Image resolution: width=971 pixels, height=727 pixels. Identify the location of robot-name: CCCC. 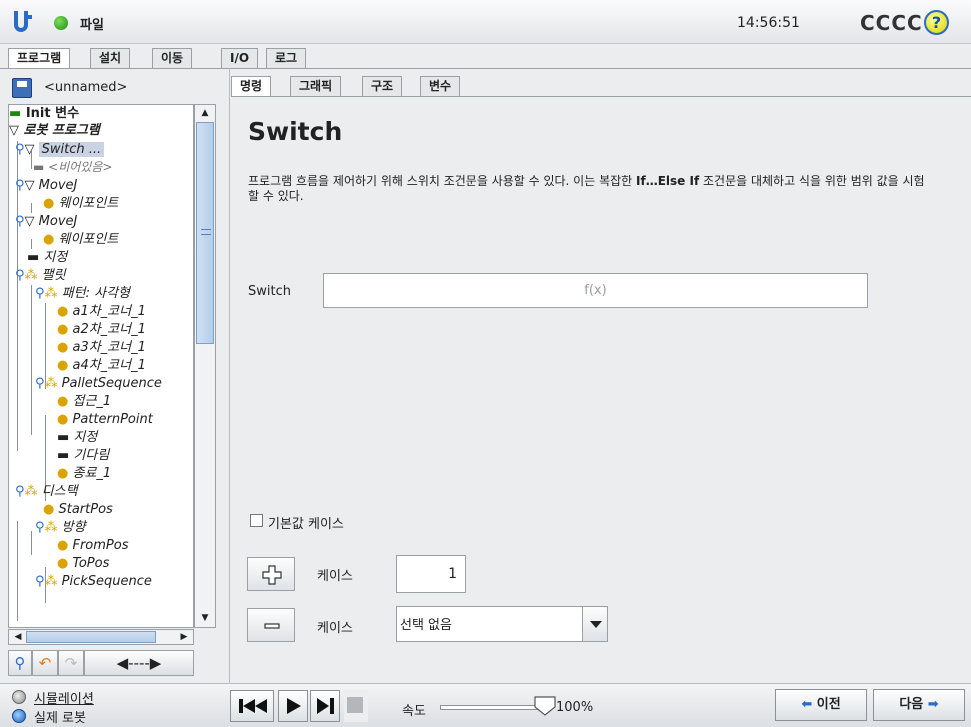
(891, 23).